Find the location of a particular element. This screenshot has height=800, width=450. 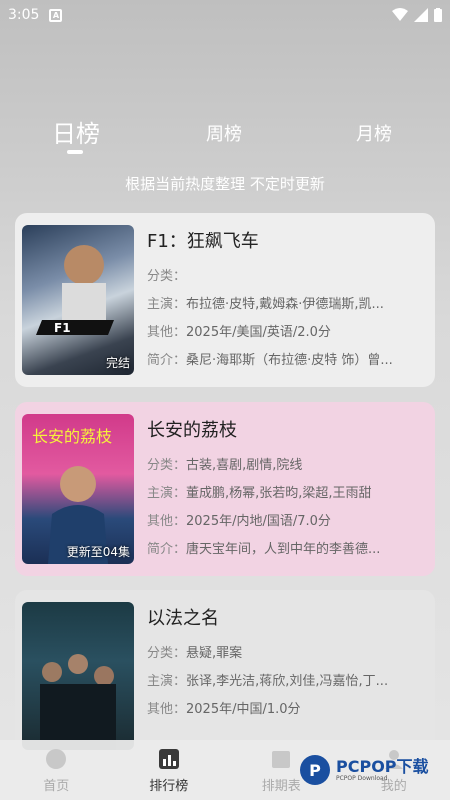

item-title: F1：狂飙飞车 is located at coordinates (203, 241).